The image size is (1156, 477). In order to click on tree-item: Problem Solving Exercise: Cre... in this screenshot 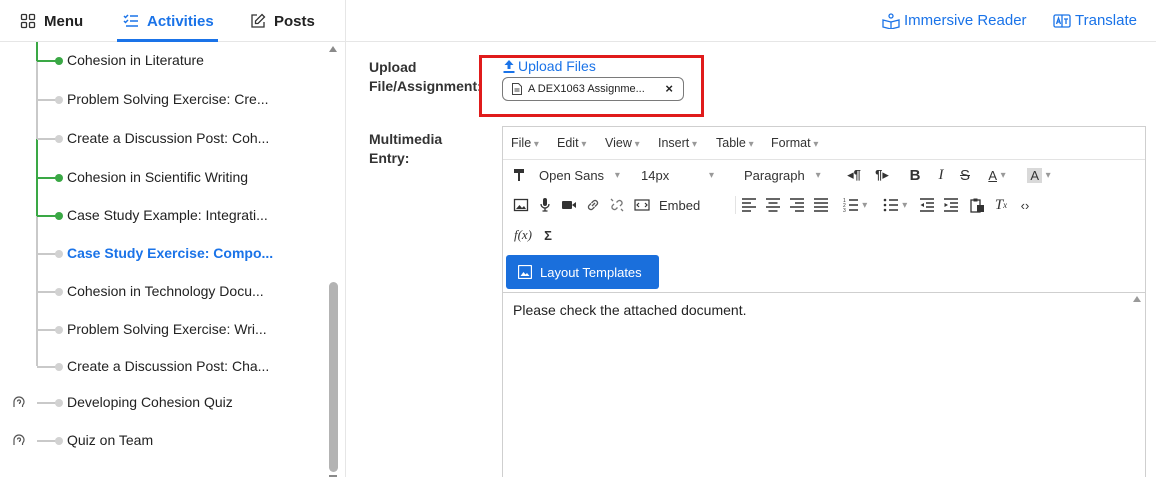, I will do `click(162, 100)`.